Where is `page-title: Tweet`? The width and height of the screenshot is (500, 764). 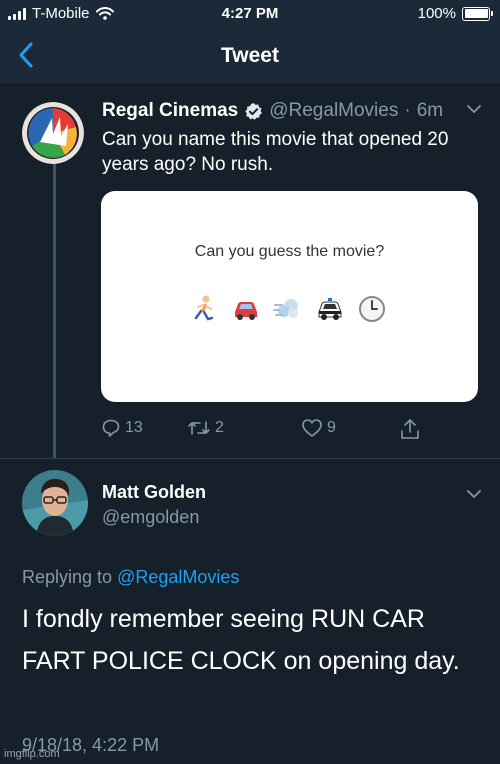
page-title: Tweet is located at coordinates (250, 55).